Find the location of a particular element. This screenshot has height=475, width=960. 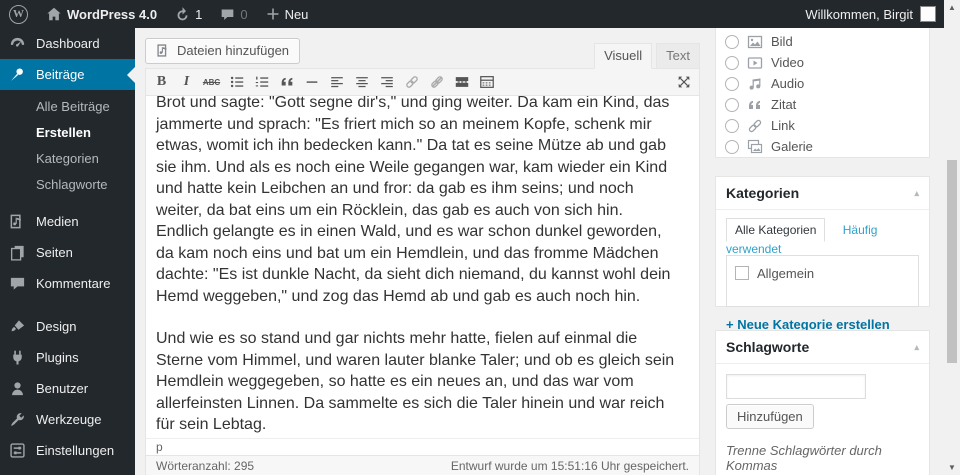

more-tag-button is located at coordinates (461, 82).